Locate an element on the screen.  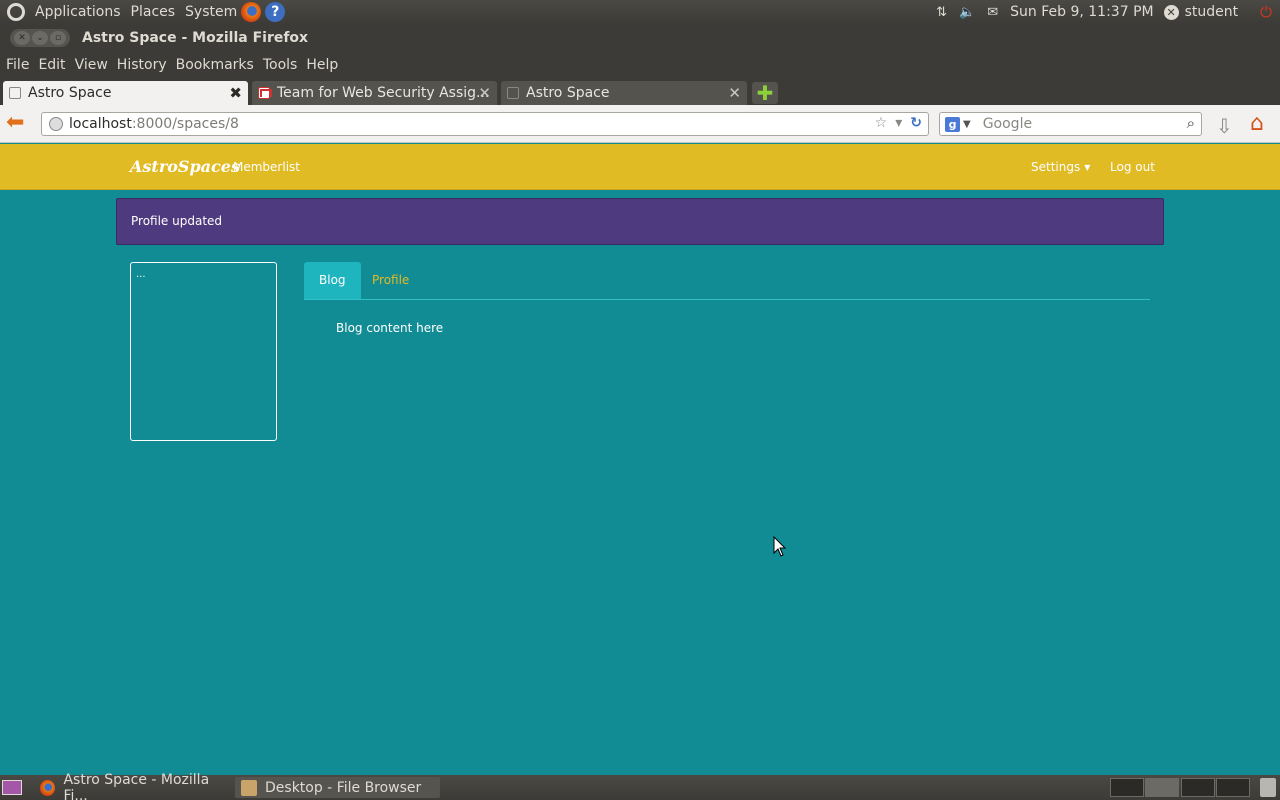
user-name: student is located at coordinates (1211, 12).